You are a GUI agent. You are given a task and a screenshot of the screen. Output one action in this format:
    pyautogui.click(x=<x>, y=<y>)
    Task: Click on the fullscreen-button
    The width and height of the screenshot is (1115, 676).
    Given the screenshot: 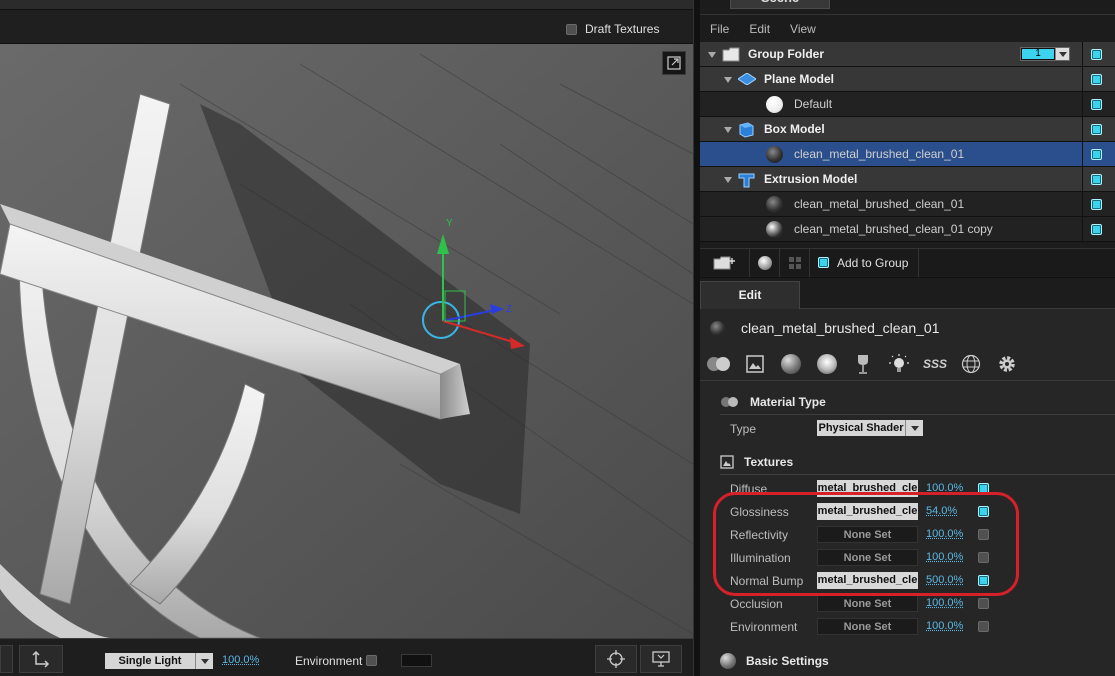 What is the action you would take?
    pyautogui.click(x=674, y=63)
    